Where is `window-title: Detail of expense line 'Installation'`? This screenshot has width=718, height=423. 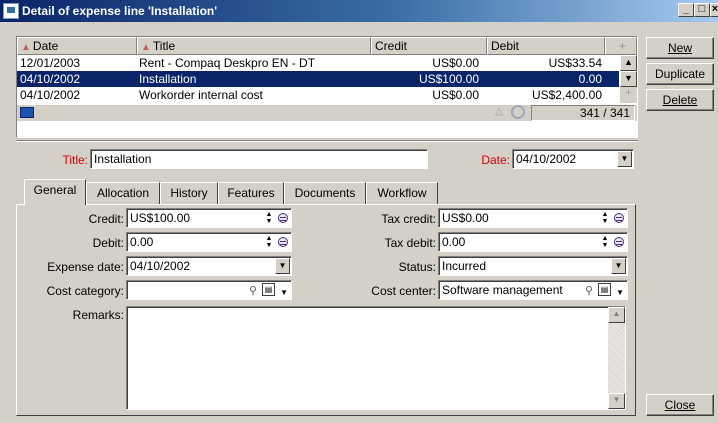 window-title: Detail of expense line 'Installation' is located at coordinates (120, 11).